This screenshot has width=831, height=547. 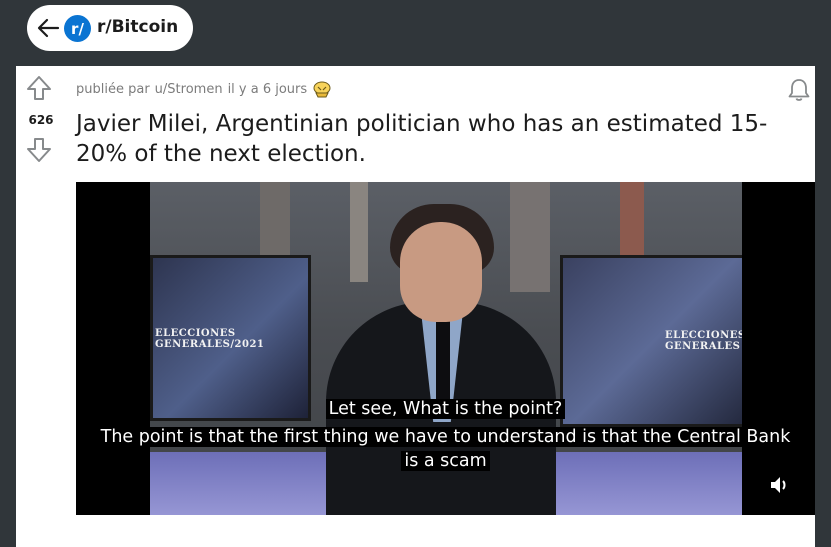 What do you see at coordinates (443, 365) in the screenshot?
I see `person-tie` at bounding box center [443, 365].